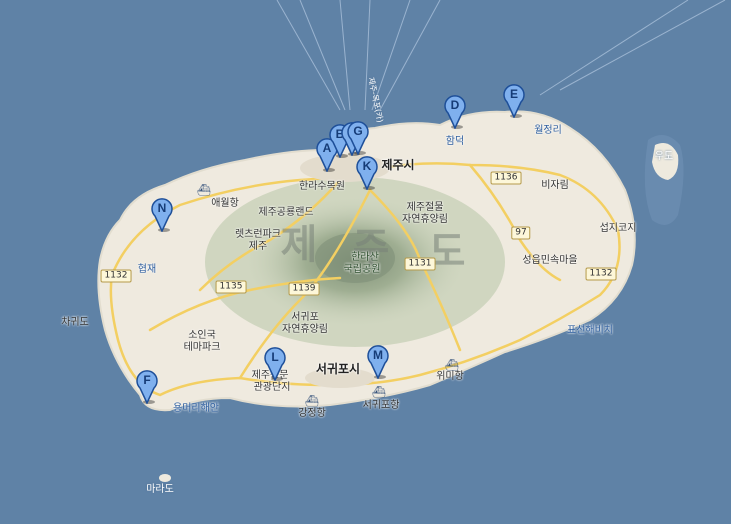  I want to click on marker-m: M, so click(378, 362).